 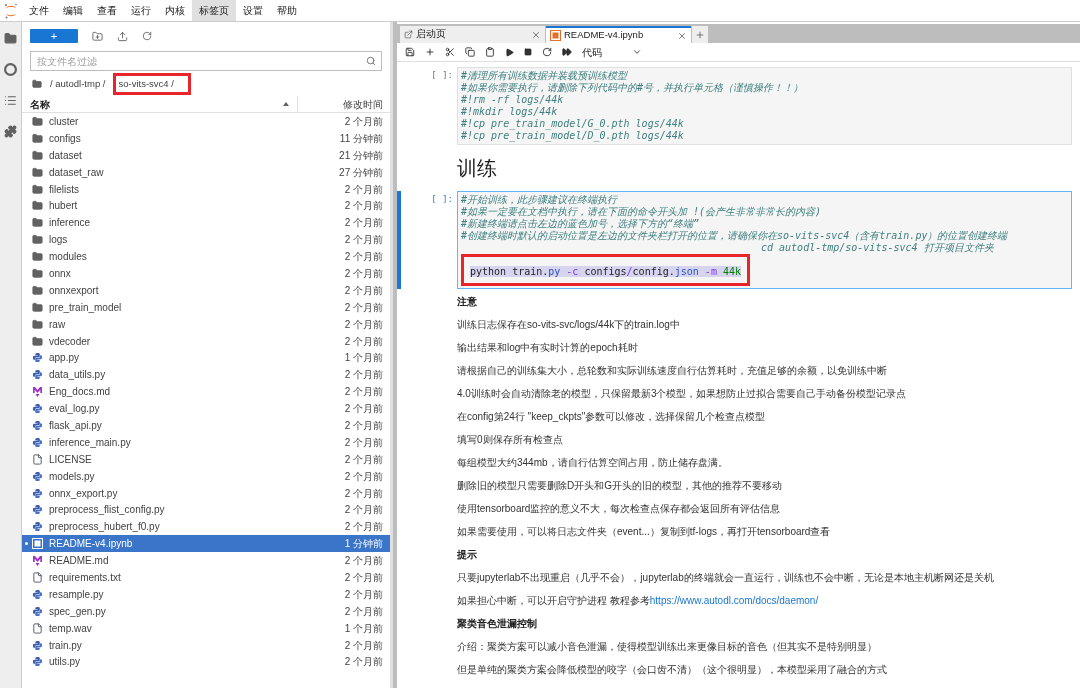 What do you see at coordinates (206, 510) in the screenshot?
I see `file-row: preprocess_flist_config.py 2 个月前` at bounding box center [206, 510].